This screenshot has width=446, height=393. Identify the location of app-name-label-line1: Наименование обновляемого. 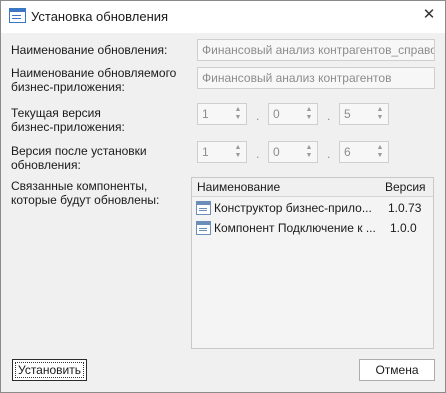
(94, 73).